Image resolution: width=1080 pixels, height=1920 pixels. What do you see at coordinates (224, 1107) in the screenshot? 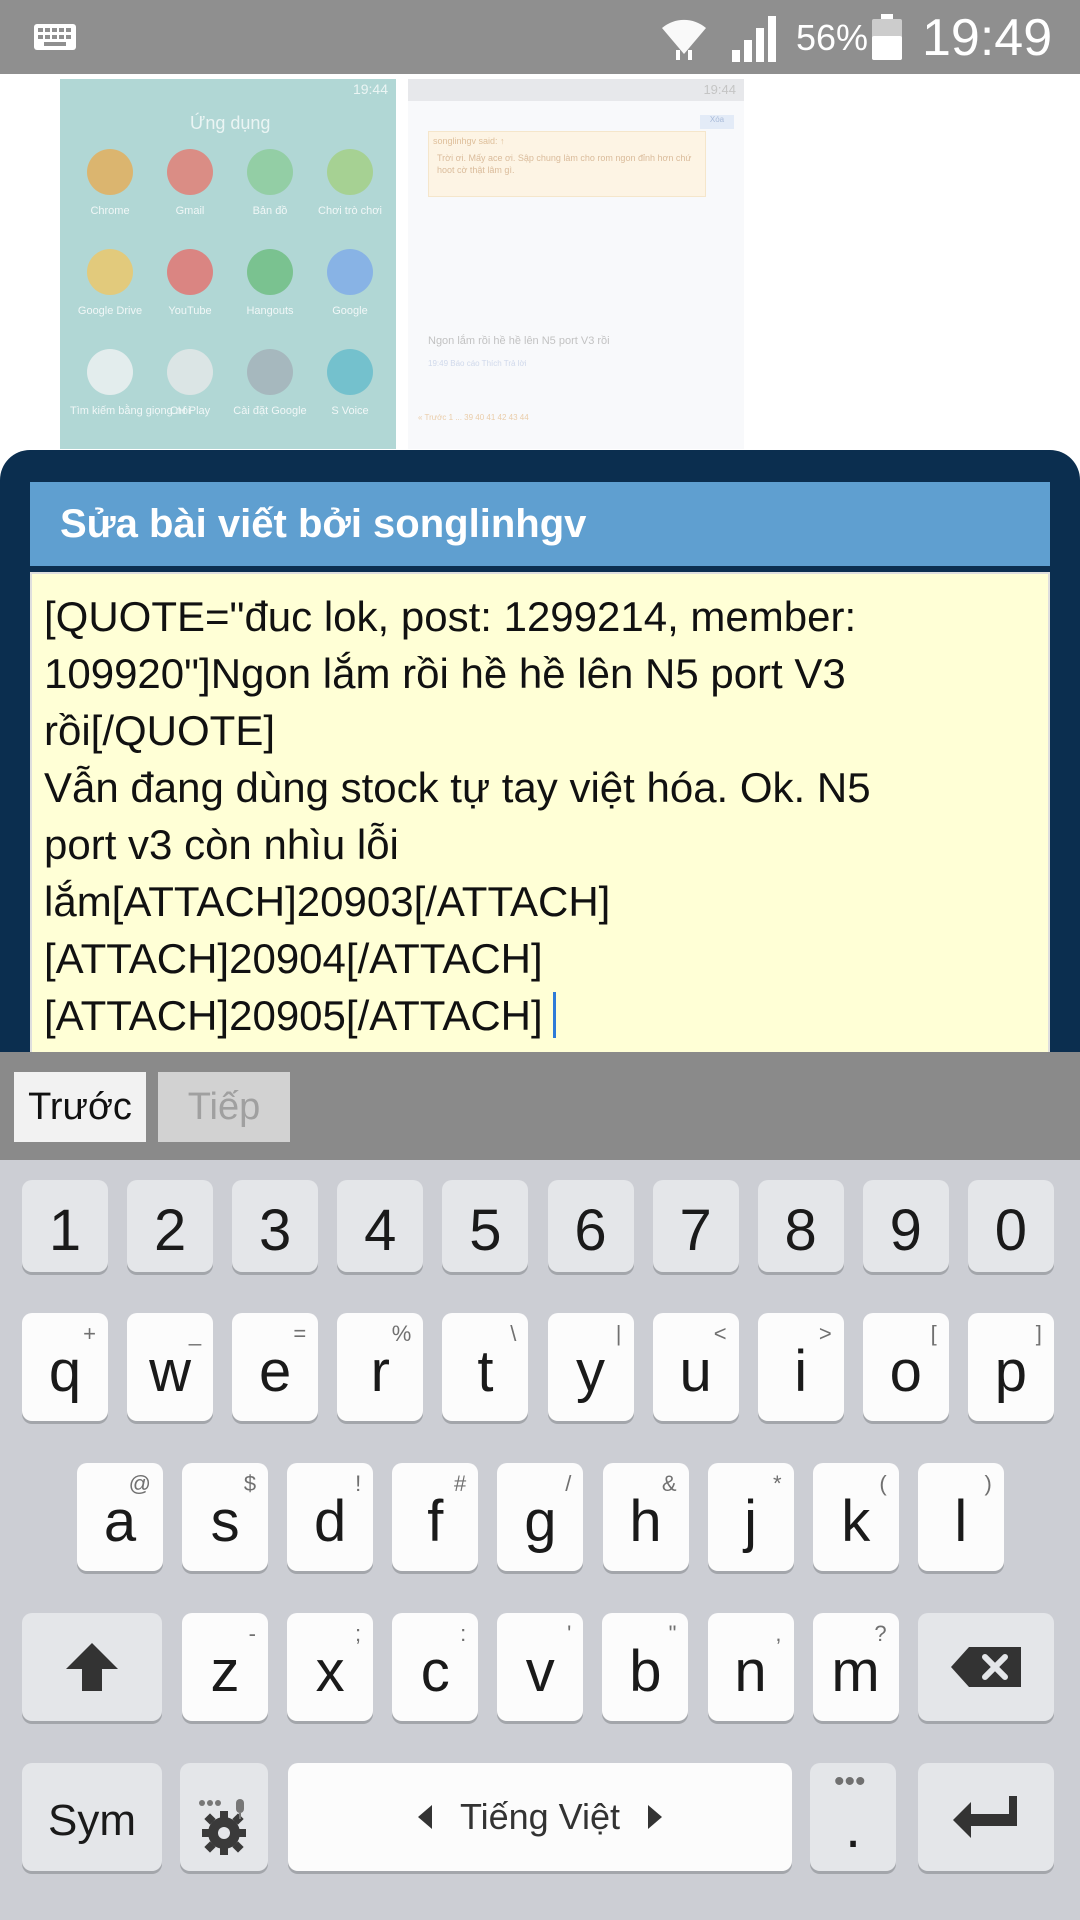
I see `next-button: Tiếp` at bounding box center [224, 1107].